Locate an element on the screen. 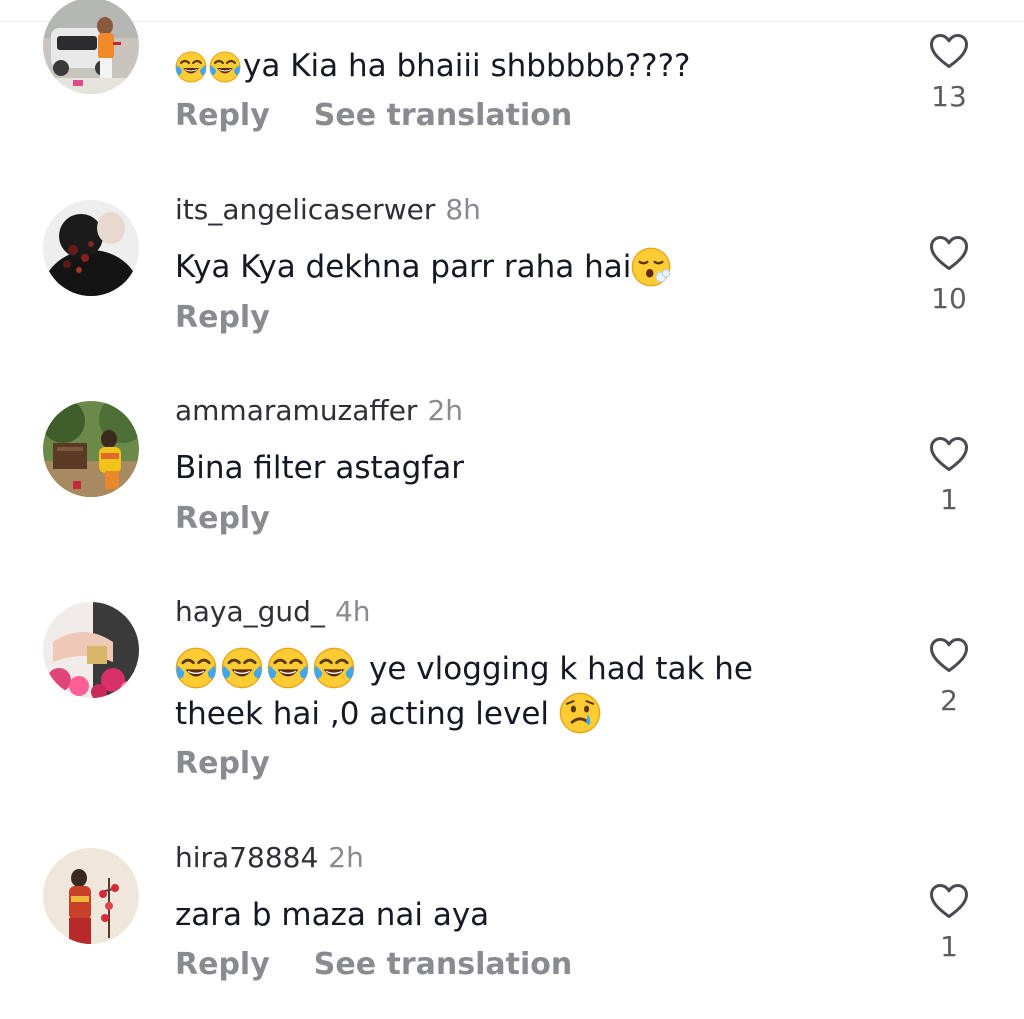 This screenshot has height=1019, width=1024. like-count: 10 is located at coordinates (949, 298).